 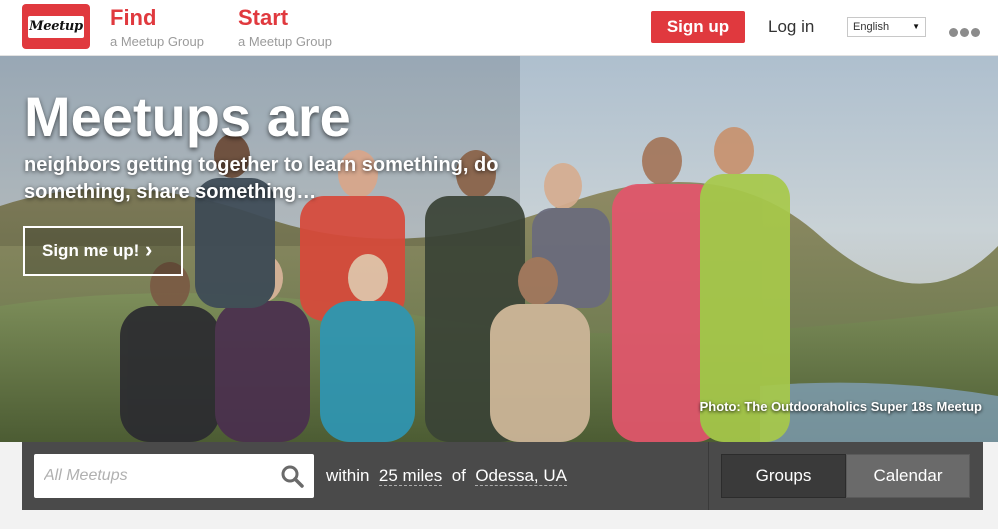 I want to click on start-subtitle: a Meetup Group, so click(x=285, y=41).